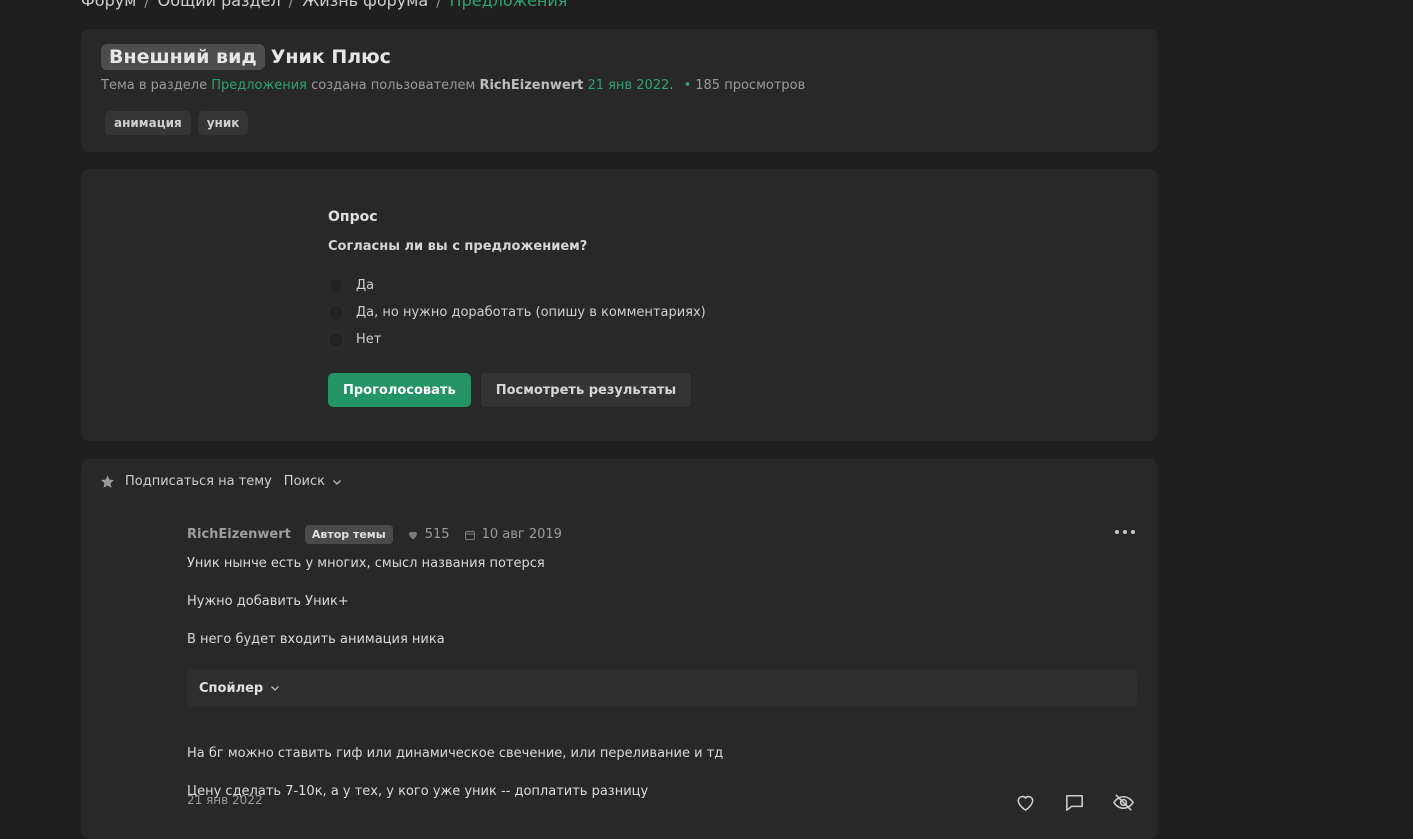 The height and width of the screenshot is (839, 1413). Describe the element at coordinates (154, 85) in the screenshot. I see `meta-topic-in: Тема в разделе` at that location.